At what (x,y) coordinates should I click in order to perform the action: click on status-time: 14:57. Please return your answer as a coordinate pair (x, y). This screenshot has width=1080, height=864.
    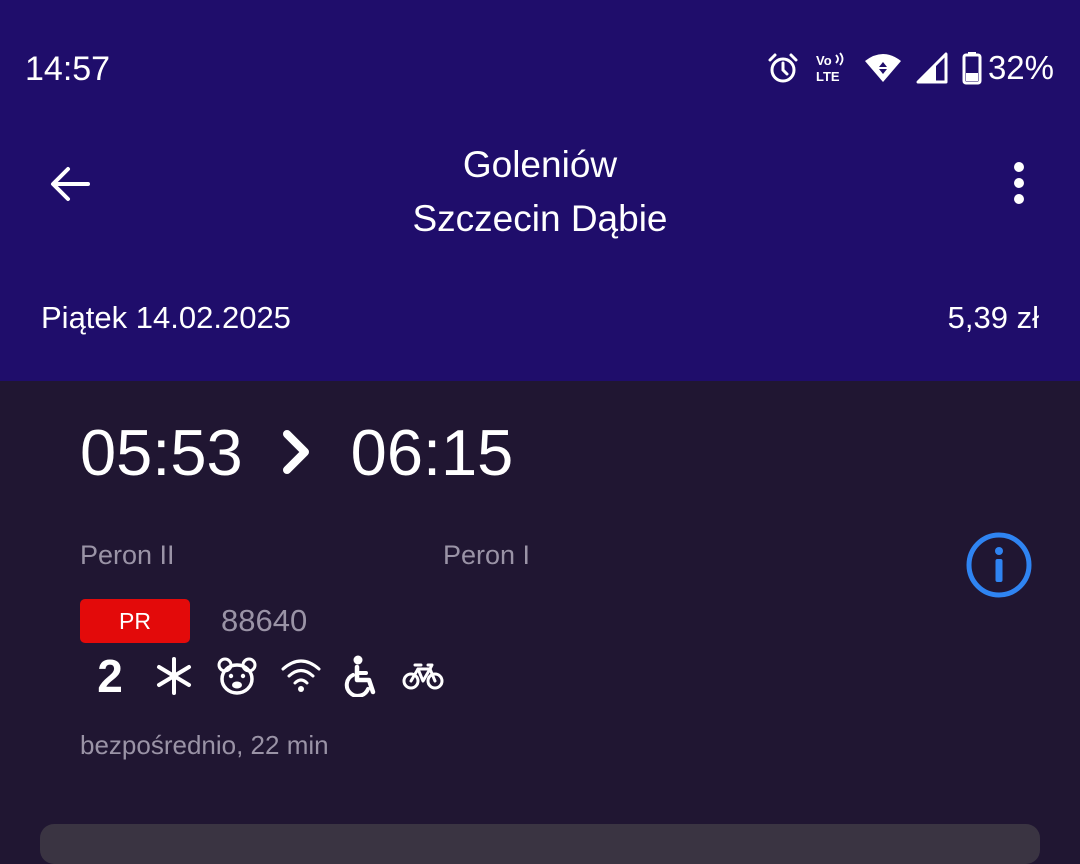
    Looking at the image, I should click on (68, 69).